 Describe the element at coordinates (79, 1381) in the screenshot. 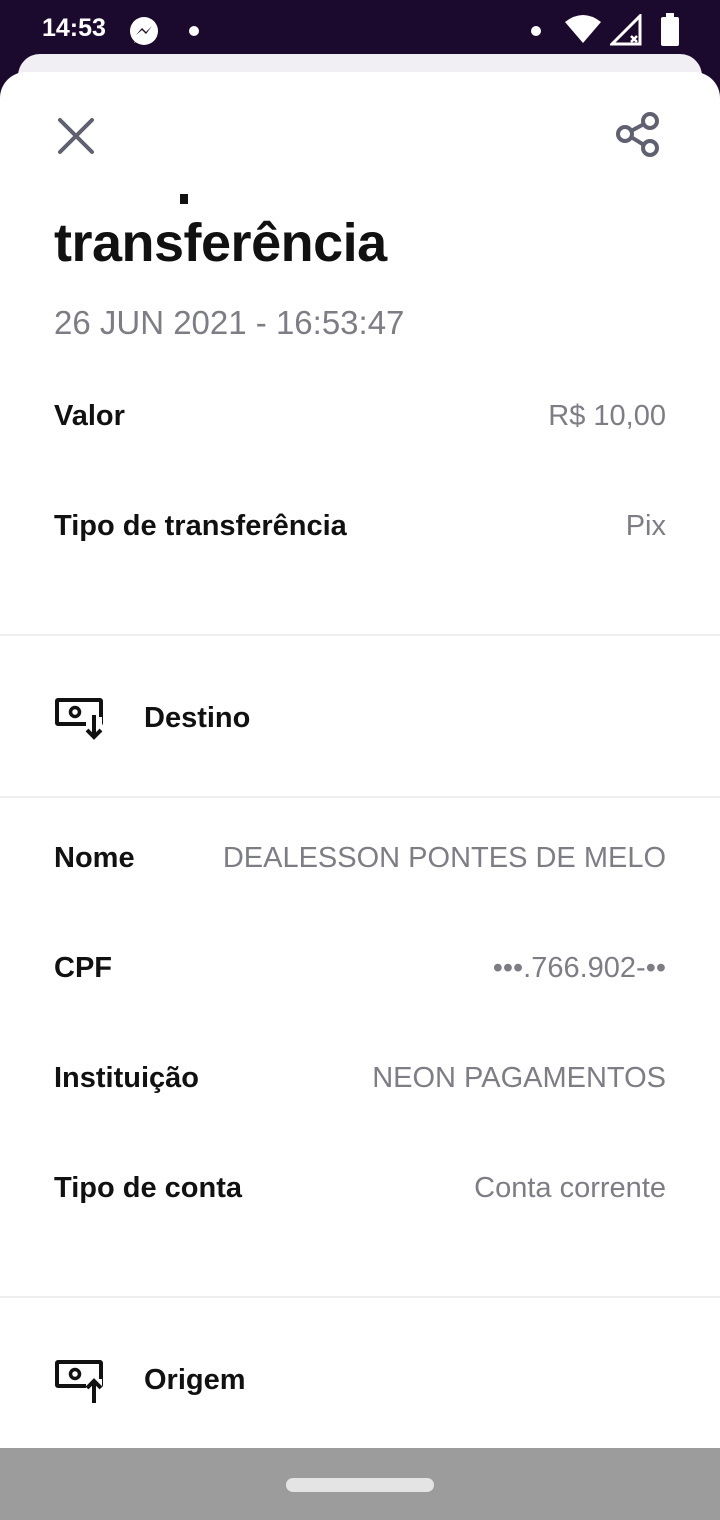

I see `money-out-icon` at that location.